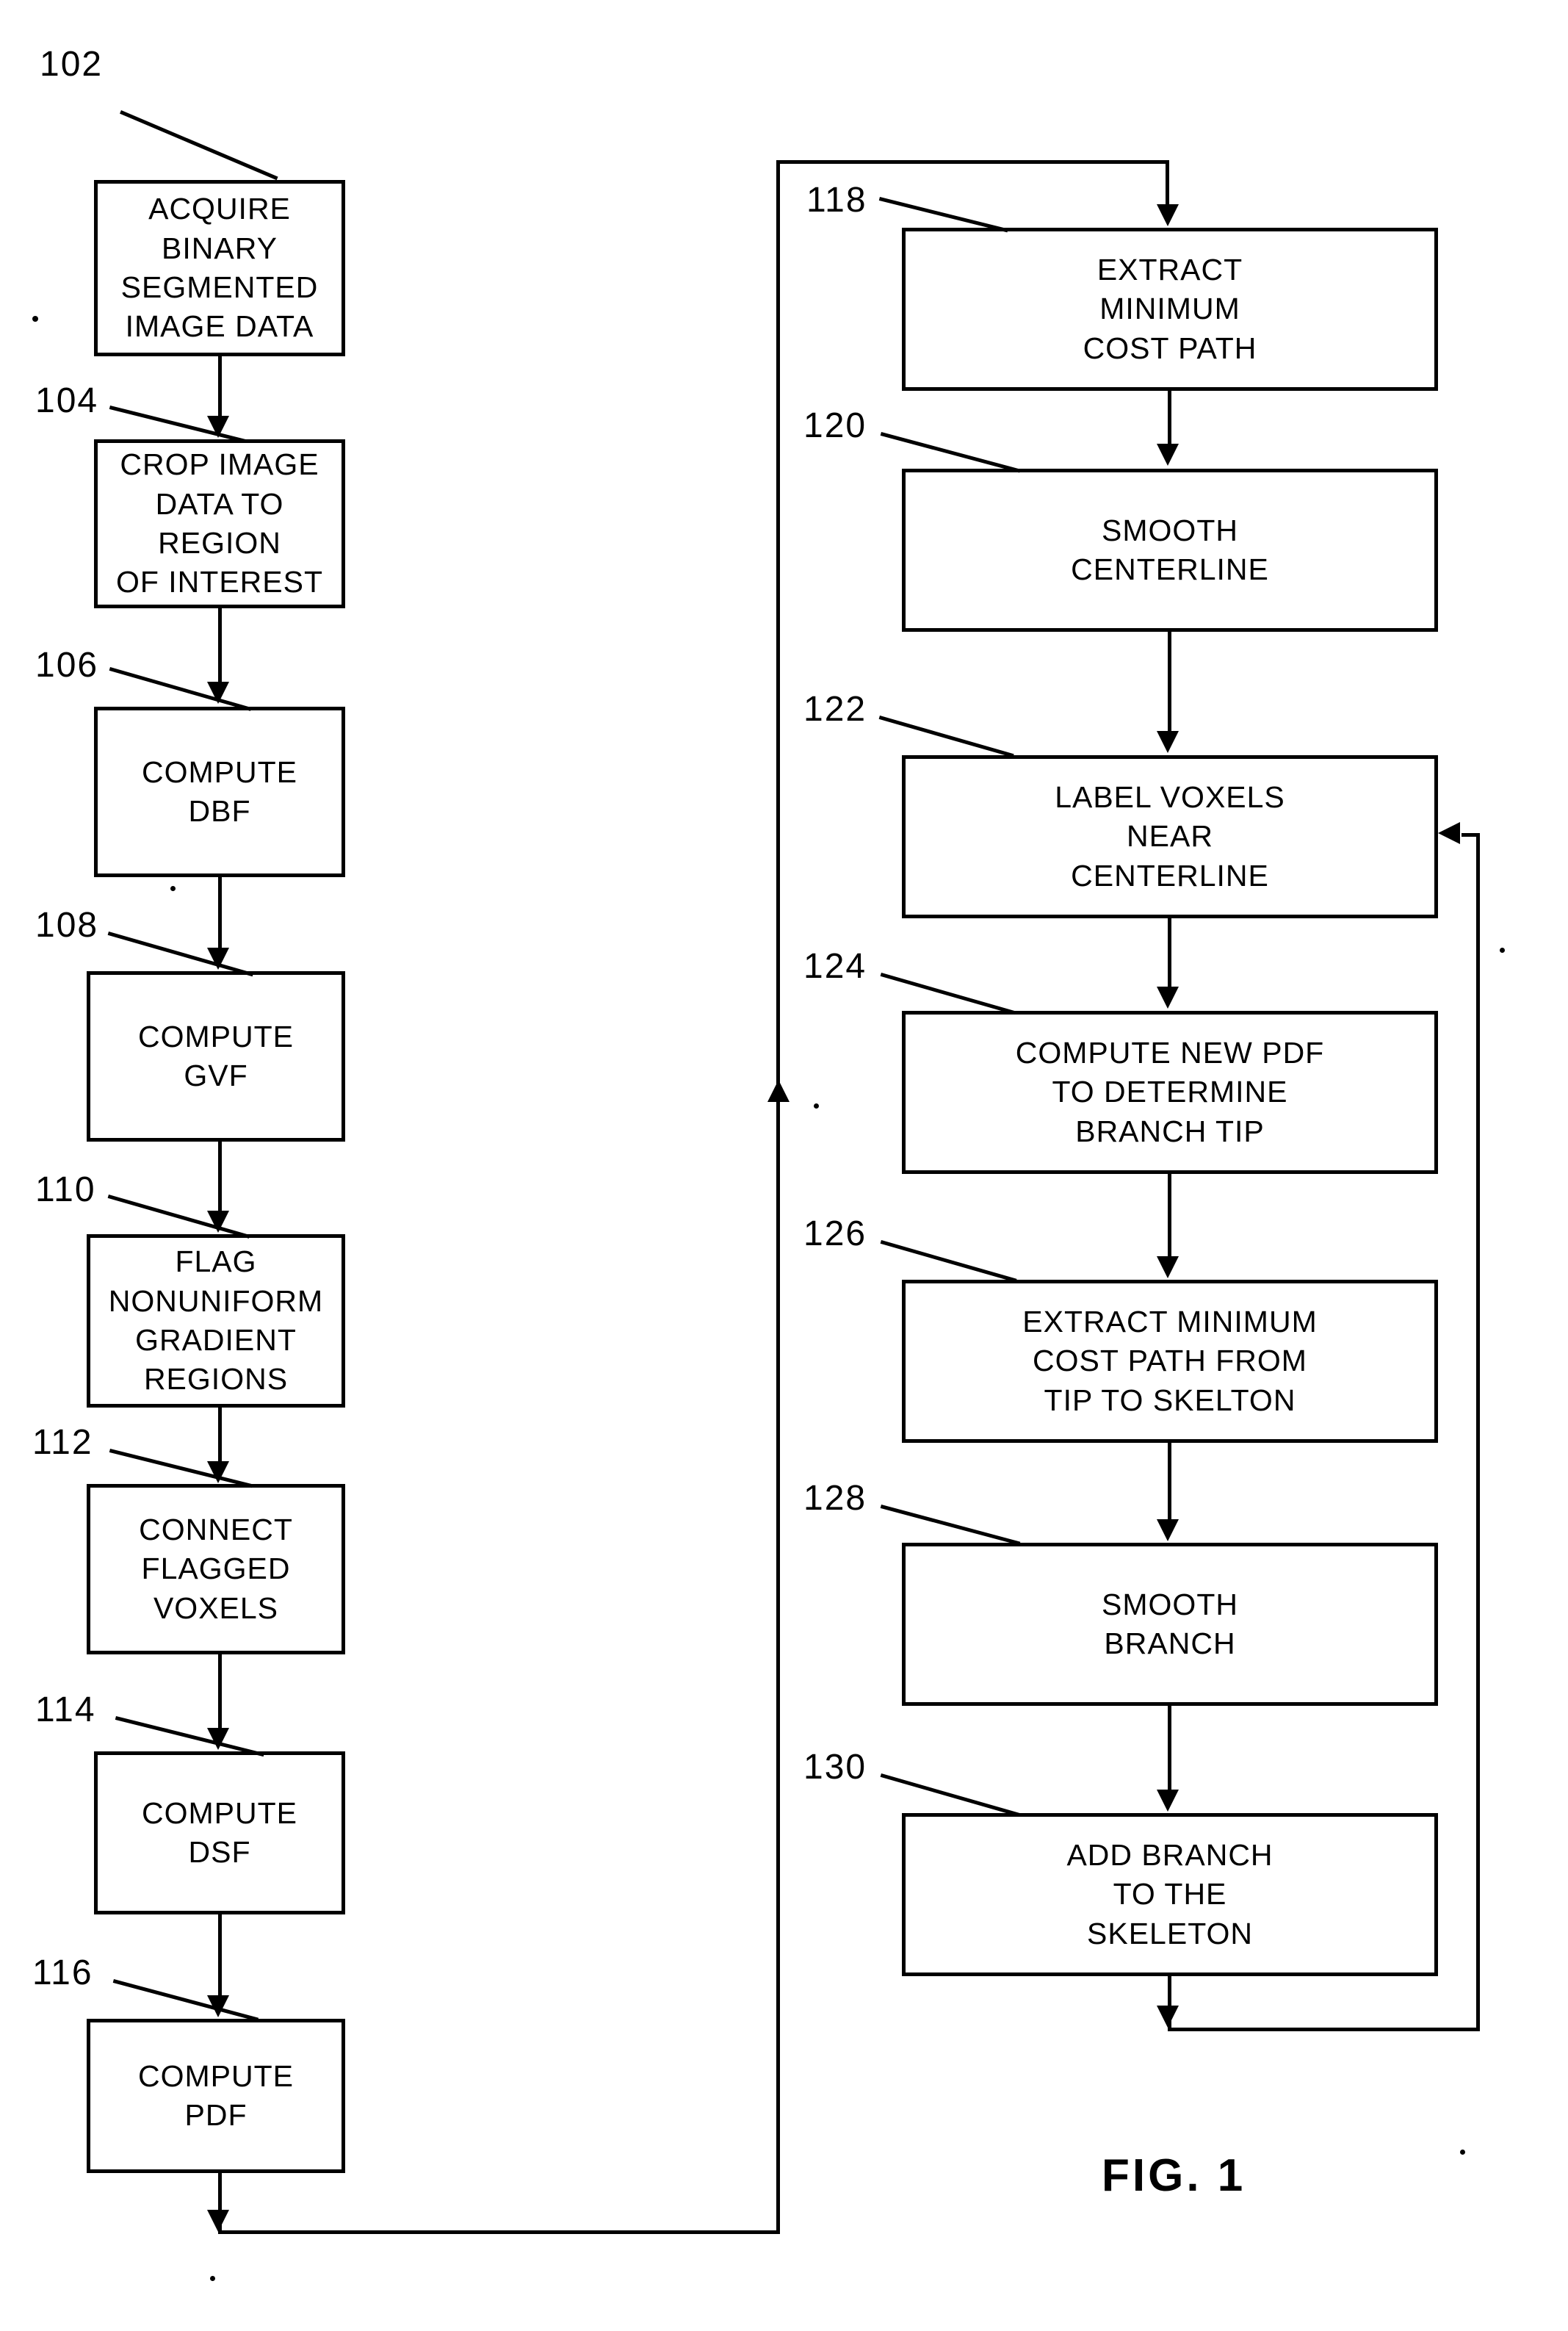 The width and height of the screenshot is (1568, 2331). I want to click on reference-numeral-128: 128, so click(835, 1499).